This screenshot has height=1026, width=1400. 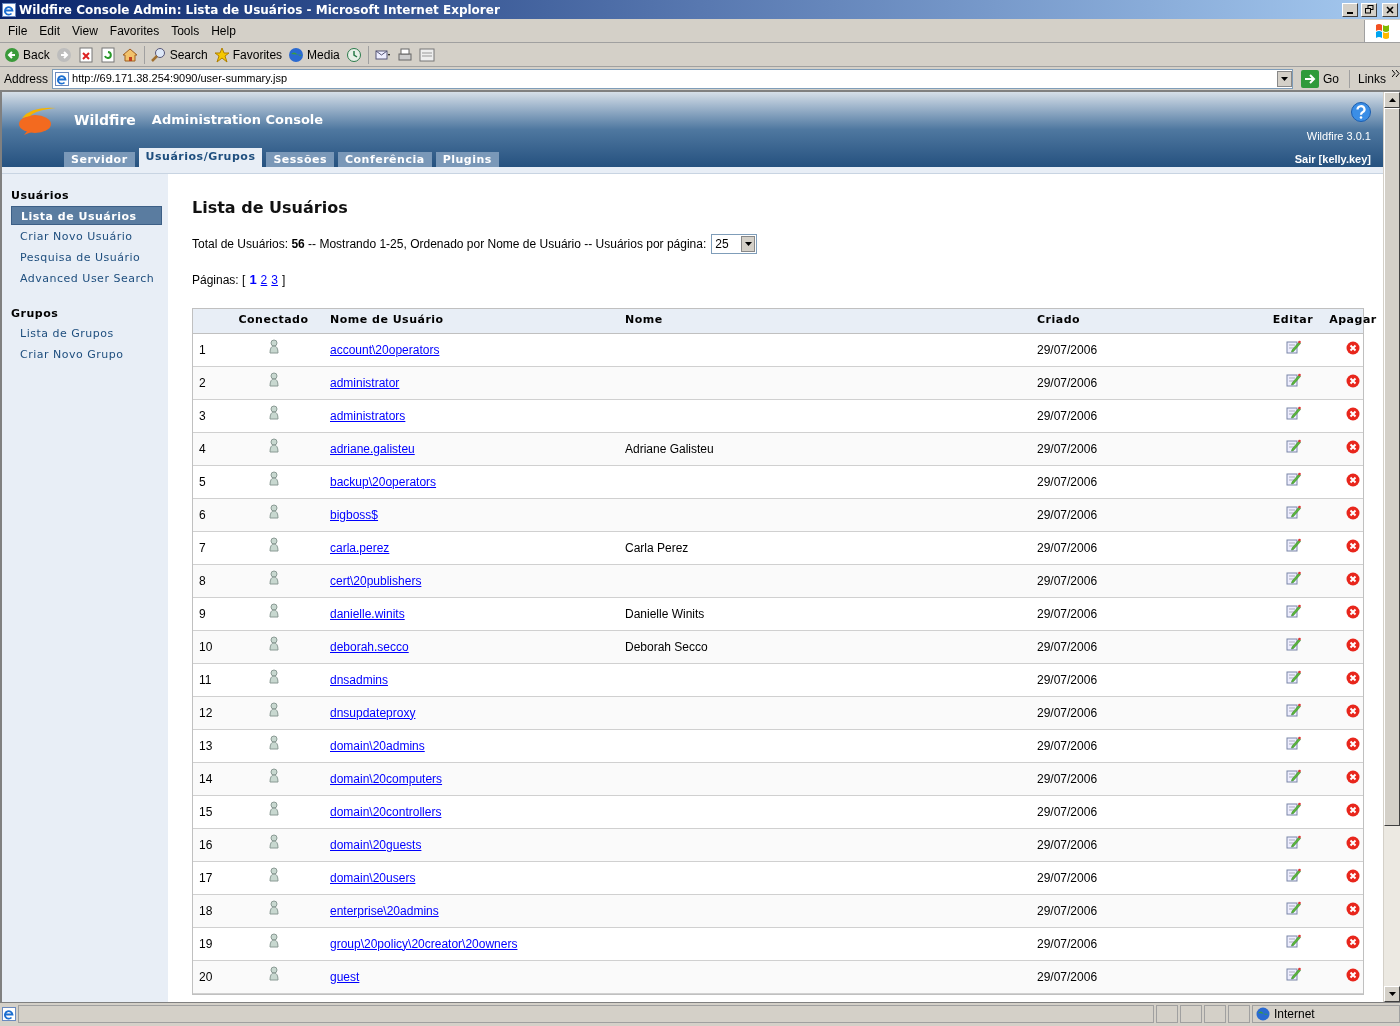 What do you see at coordinates (354, 514) in the screenshot?
I see `username-link: bigboss$` at bounding box center [354, 514].